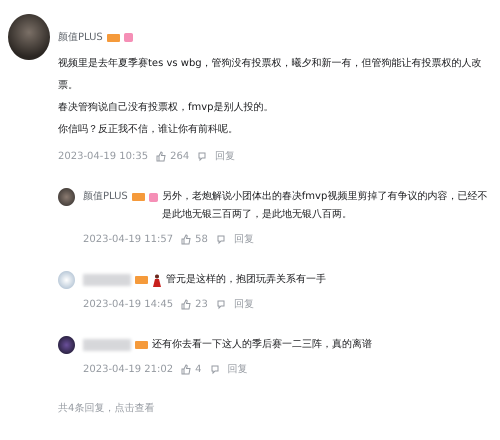  I want to click on comment-time: 2023-04-19 11:57, so click(128, 240).